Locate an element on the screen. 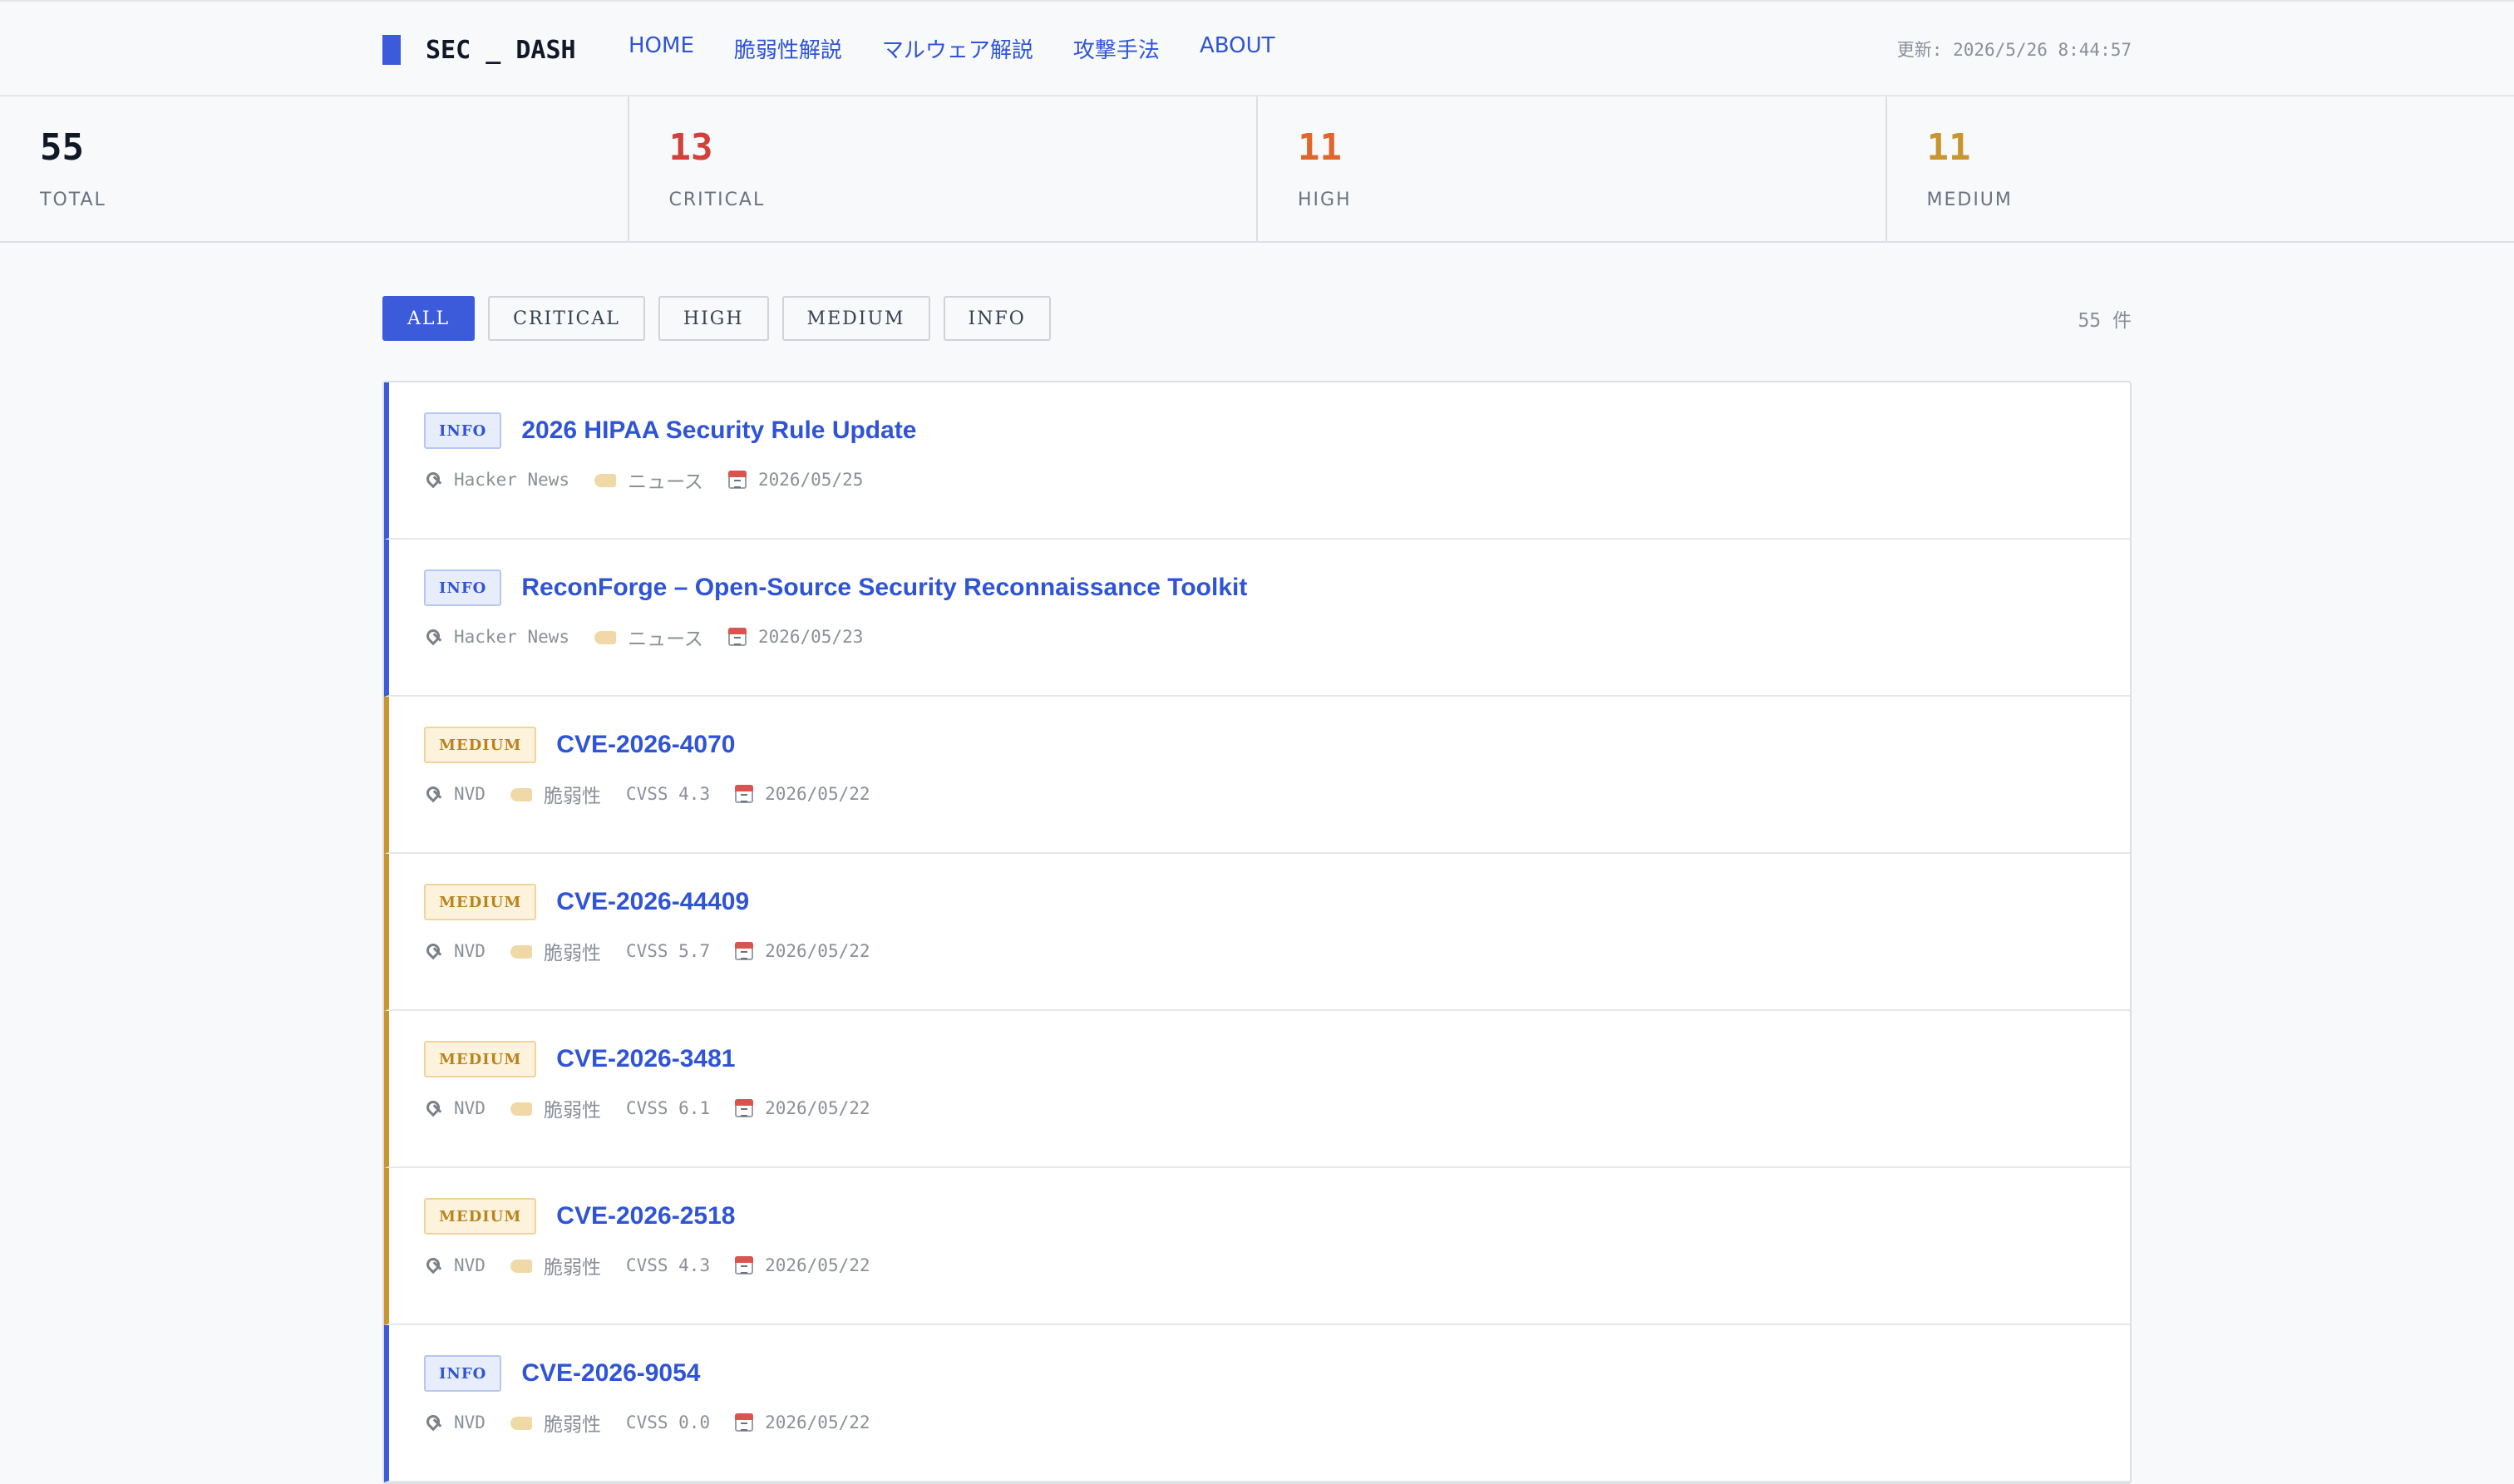 The width and height of the screenshot is (2514, 1484). item-title-row: INFO CVE-2026-9054 is located at coordinates (563, 1373).